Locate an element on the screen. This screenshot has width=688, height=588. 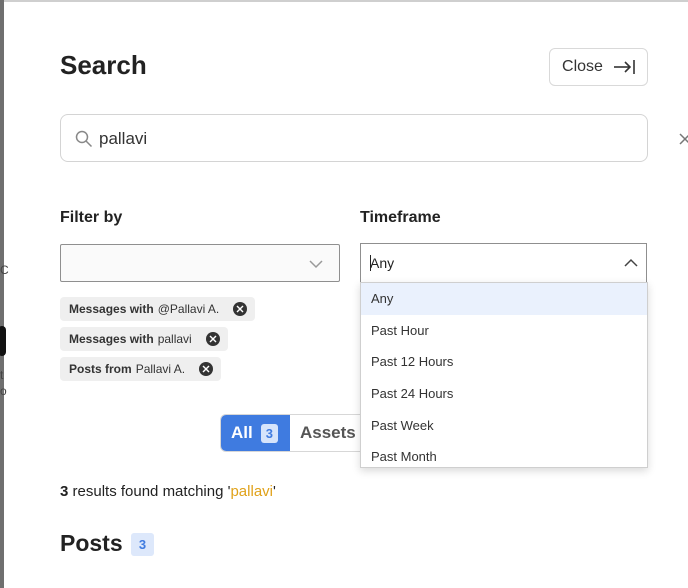
search-box is located at coordinates (374, 138).